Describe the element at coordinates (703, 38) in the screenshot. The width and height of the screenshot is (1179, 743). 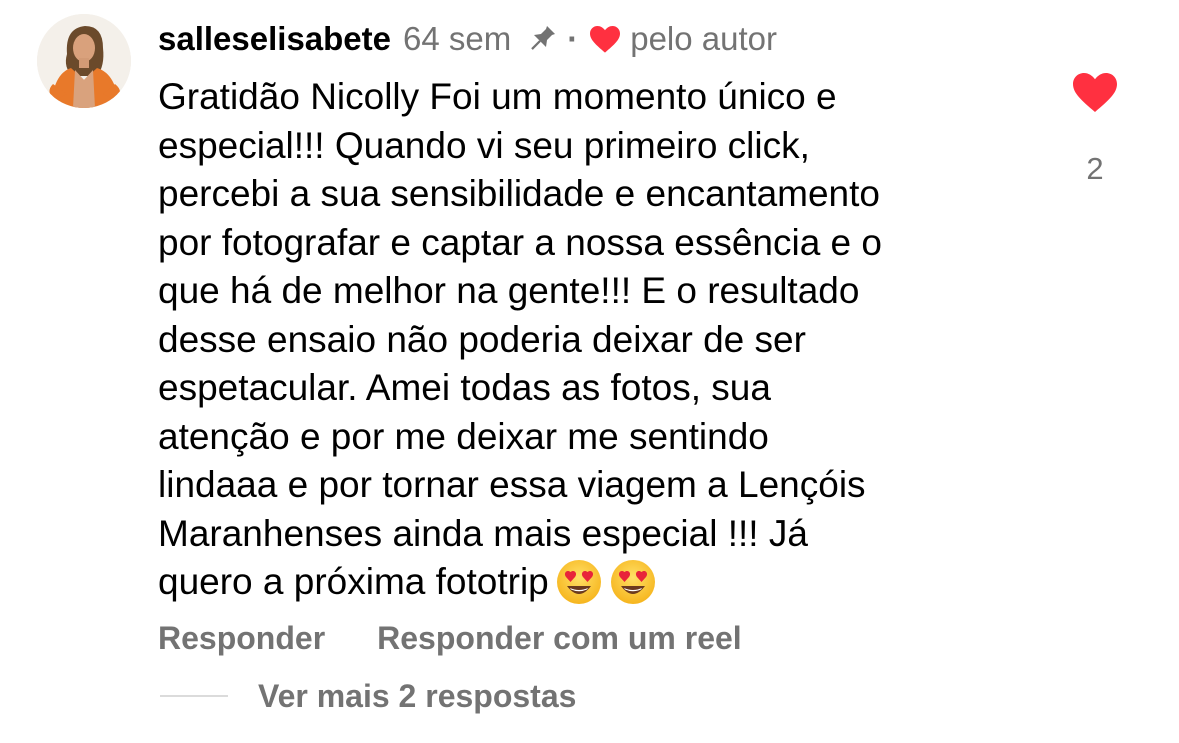
I see `liked-by-author-label: pelo autor` at that location.